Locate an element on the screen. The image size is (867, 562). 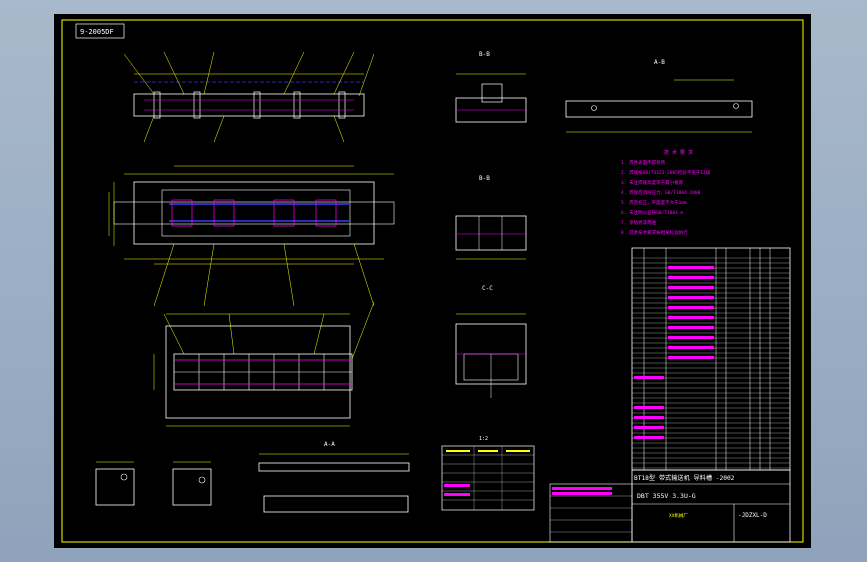
note-line-4: 4. 焊接后消除应力，GB/T1804-2000 is located at coordinates (661, 192).